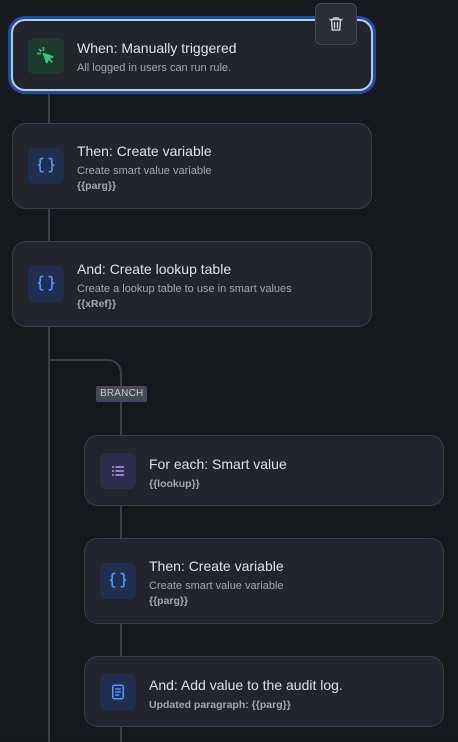 This screenshot has height=742, width=458. What do you see at coordinates (154, 68) in the screenshot?
I see `trigger-description: All logged in users can run rule.` at bounding box center [154, 68].